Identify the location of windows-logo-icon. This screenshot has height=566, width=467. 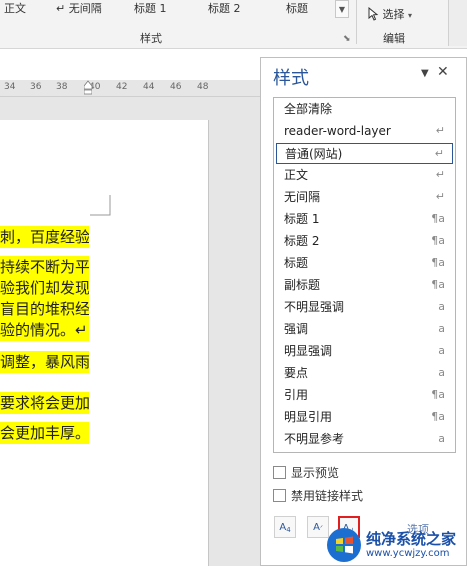
(344, 545).